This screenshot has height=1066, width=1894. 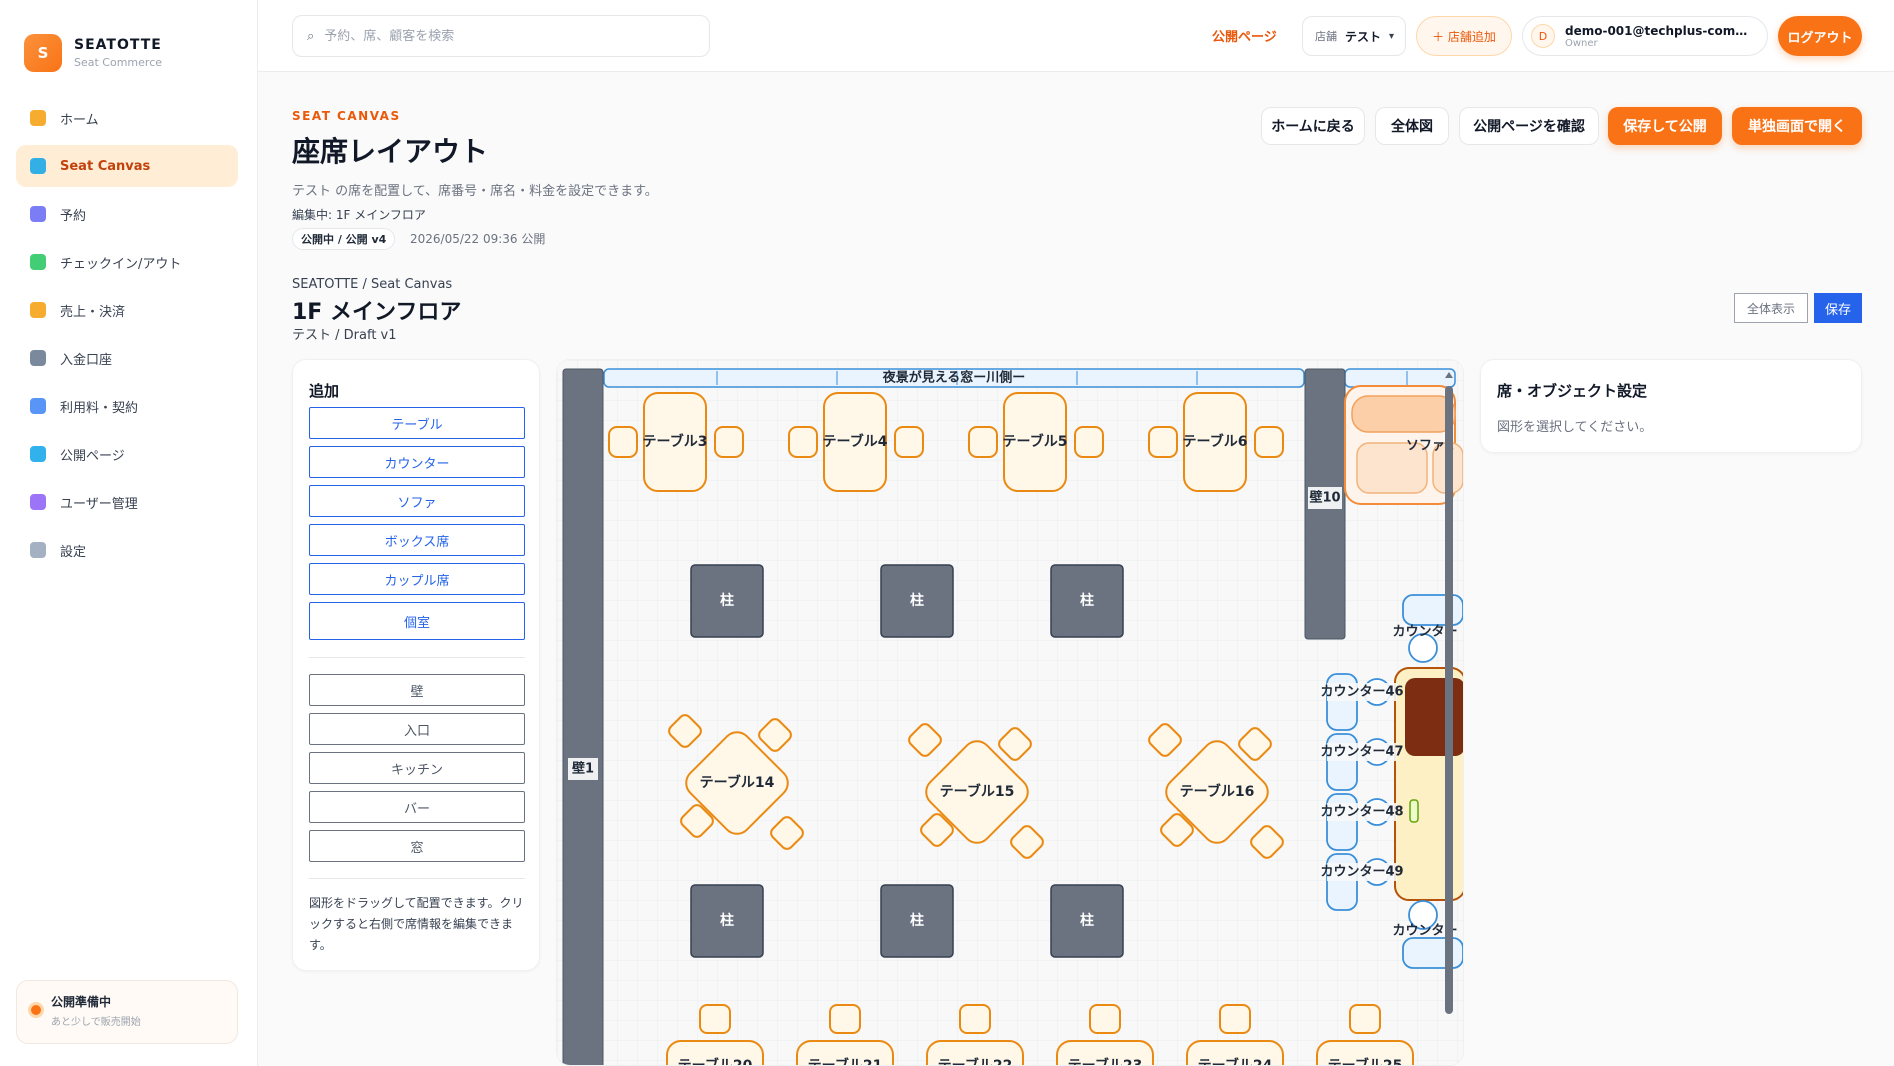 What do you see at coordinates (417, 768) in the screenshot?
I see `palette-object-button: キッチン` at bounding box center [417, 768].